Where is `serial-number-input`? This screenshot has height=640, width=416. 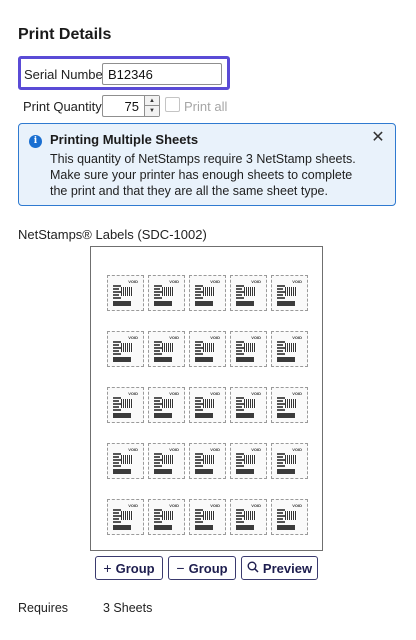
serial-number-input is located at coordinates (162, 74).